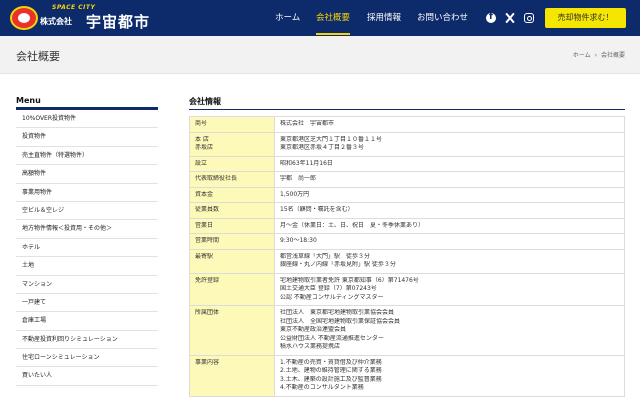  Describe the element at coordinates (87, 321) in the screenshot. I see `sidebar-item: 倉庫工場` at that location.